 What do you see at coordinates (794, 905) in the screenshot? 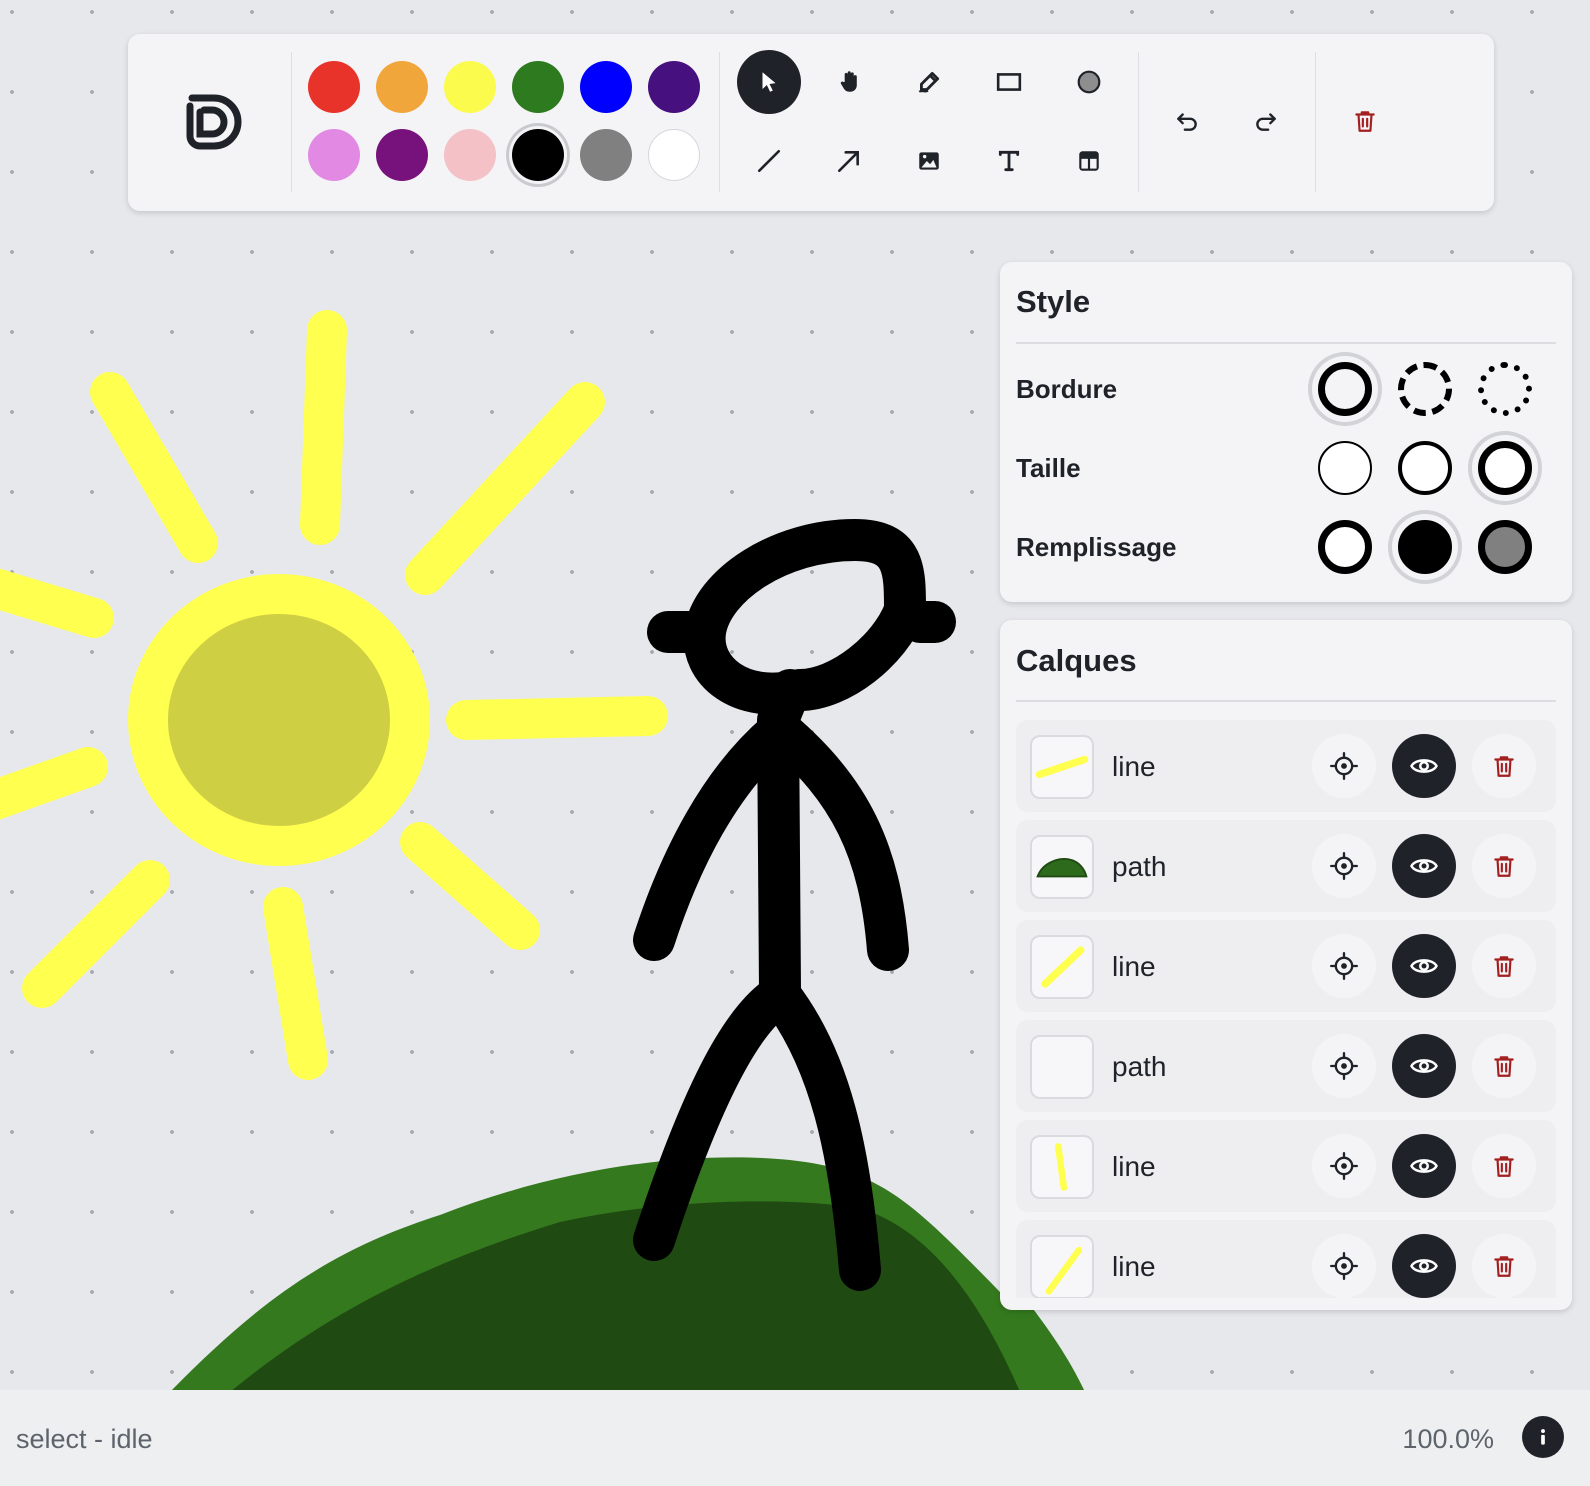
I see `stick-figure` at bounding box center [794, 905].